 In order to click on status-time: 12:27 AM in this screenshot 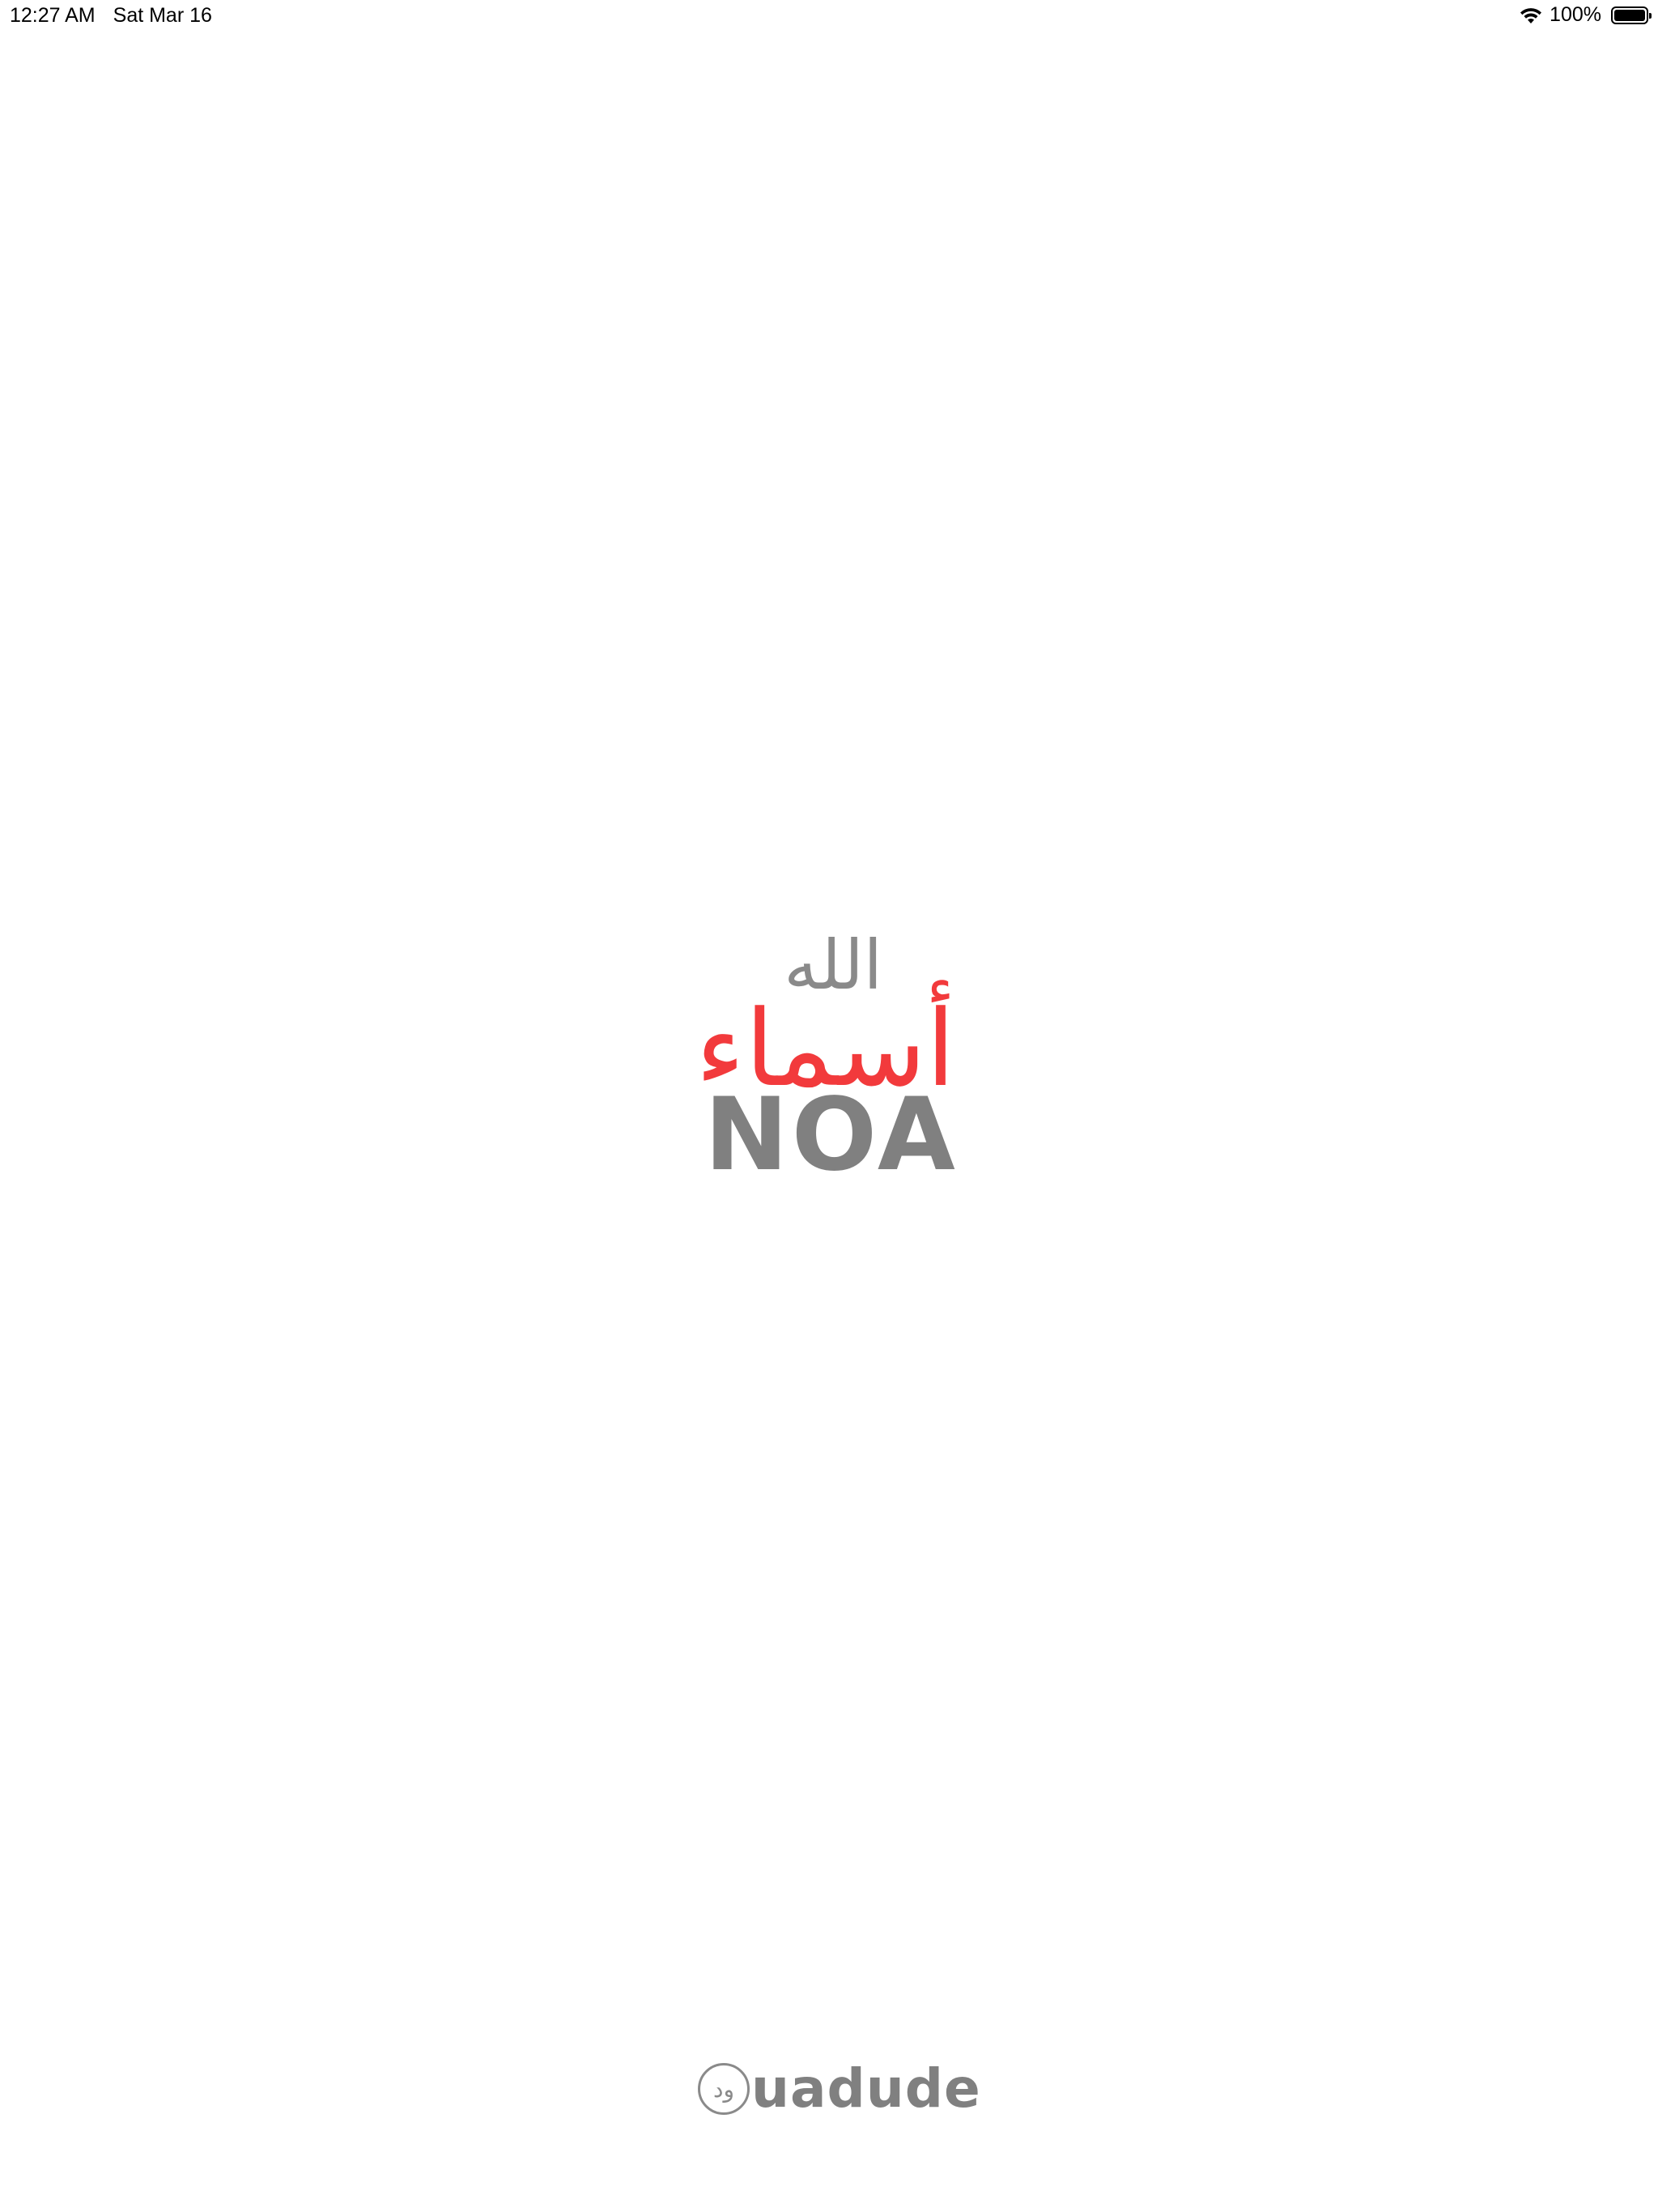, I will do `click(53, 16)`.